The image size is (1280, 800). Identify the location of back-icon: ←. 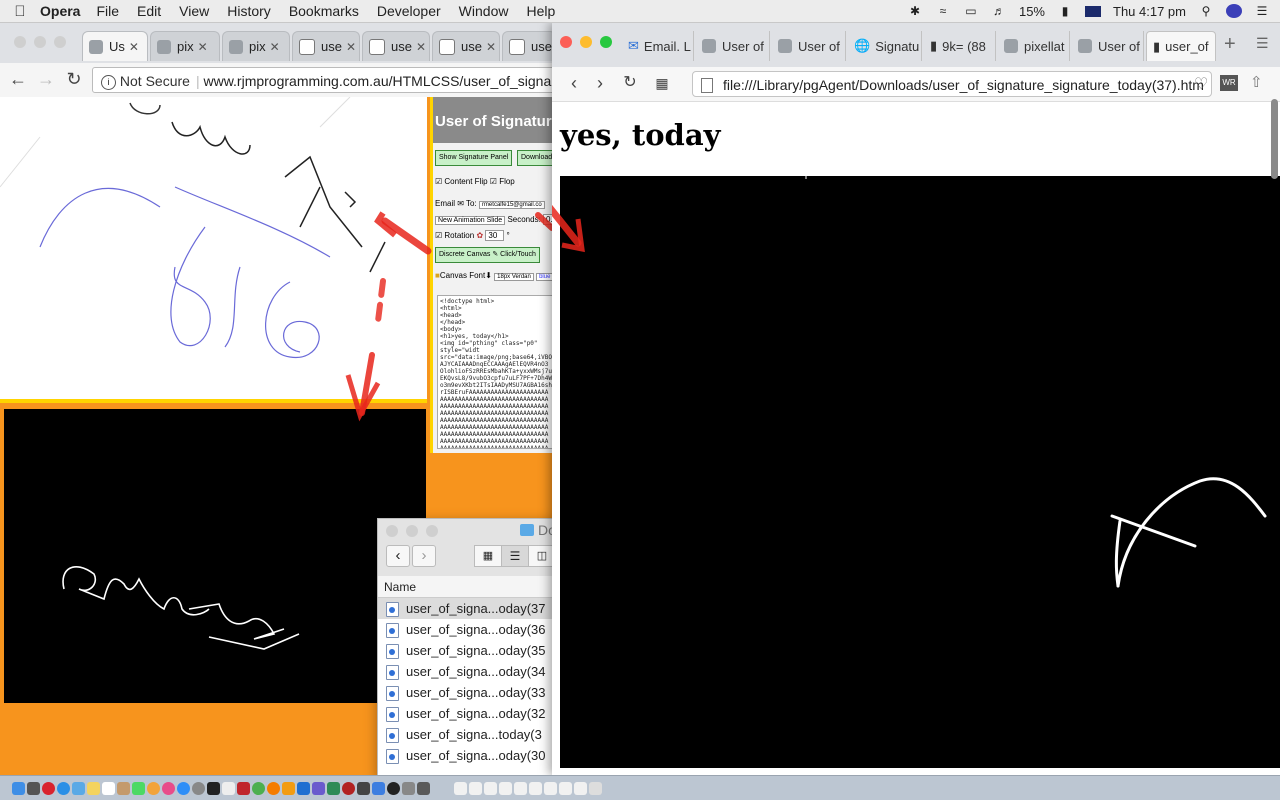
(18, 79).